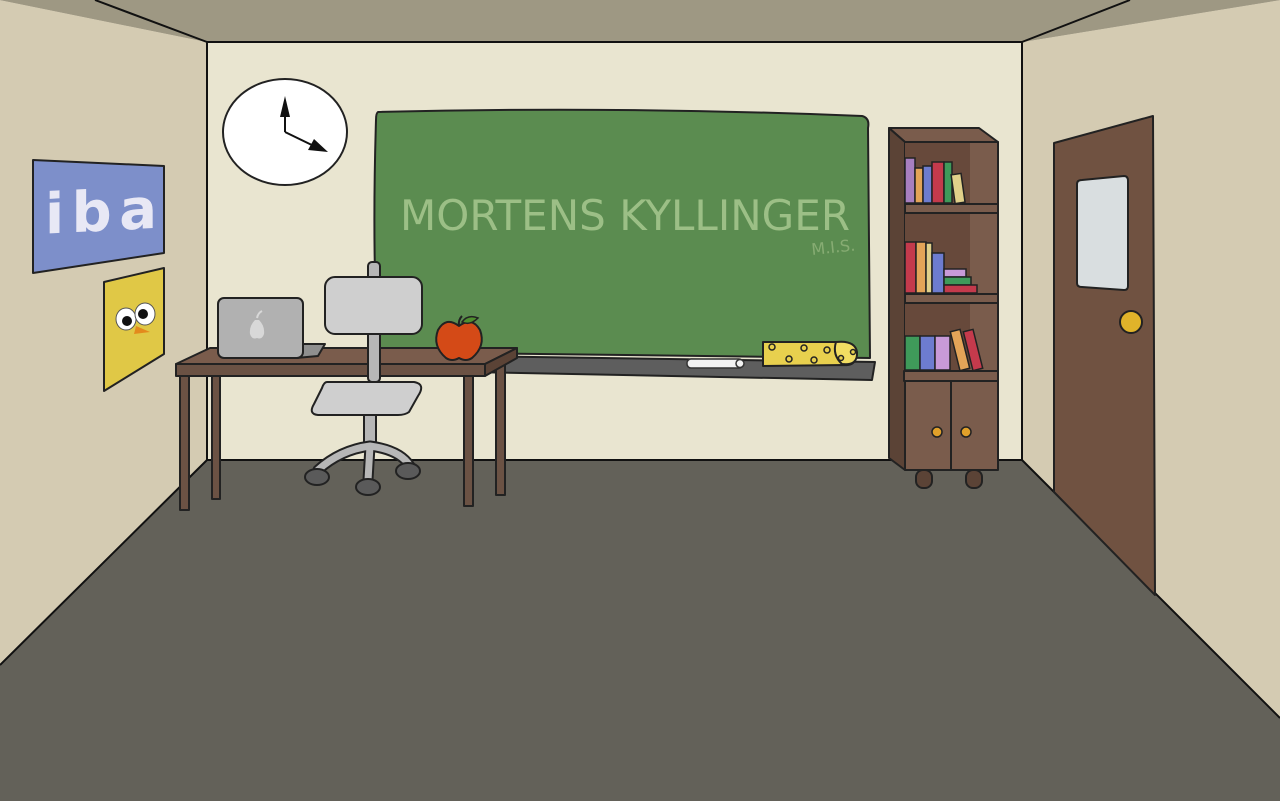 The width and height of the screenshot is (1280, 801). I want to click on door-knob-icon, so click(1131, 322).